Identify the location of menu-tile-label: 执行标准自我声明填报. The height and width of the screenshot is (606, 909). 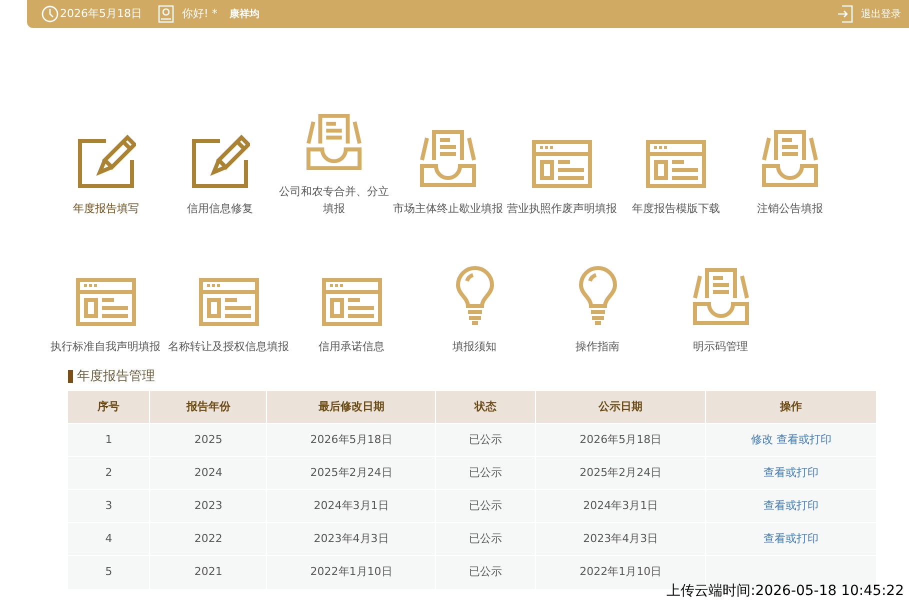
(105, 346).